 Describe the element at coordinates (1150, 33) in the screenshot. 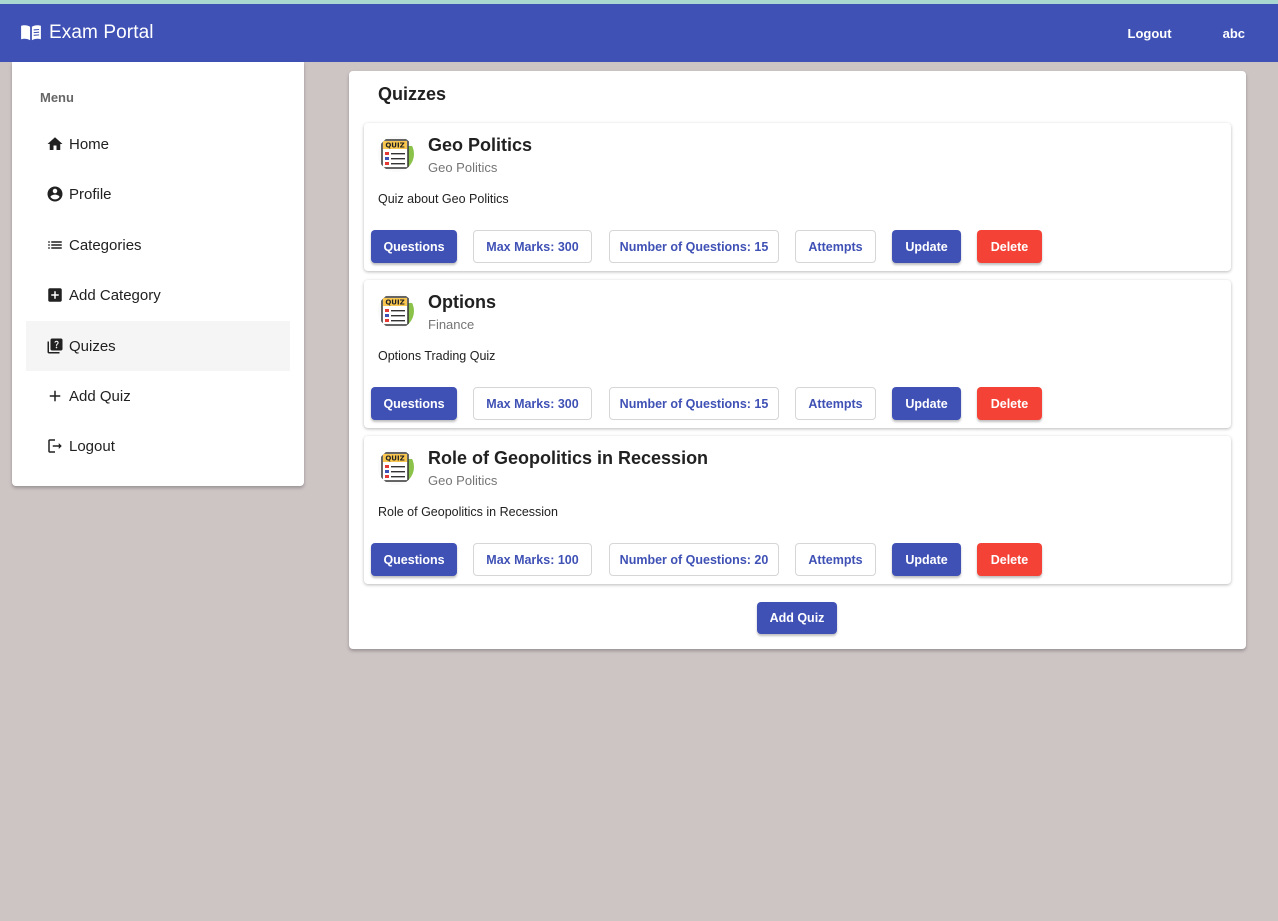

I see `navbar-logout-link: Logout` at that location.